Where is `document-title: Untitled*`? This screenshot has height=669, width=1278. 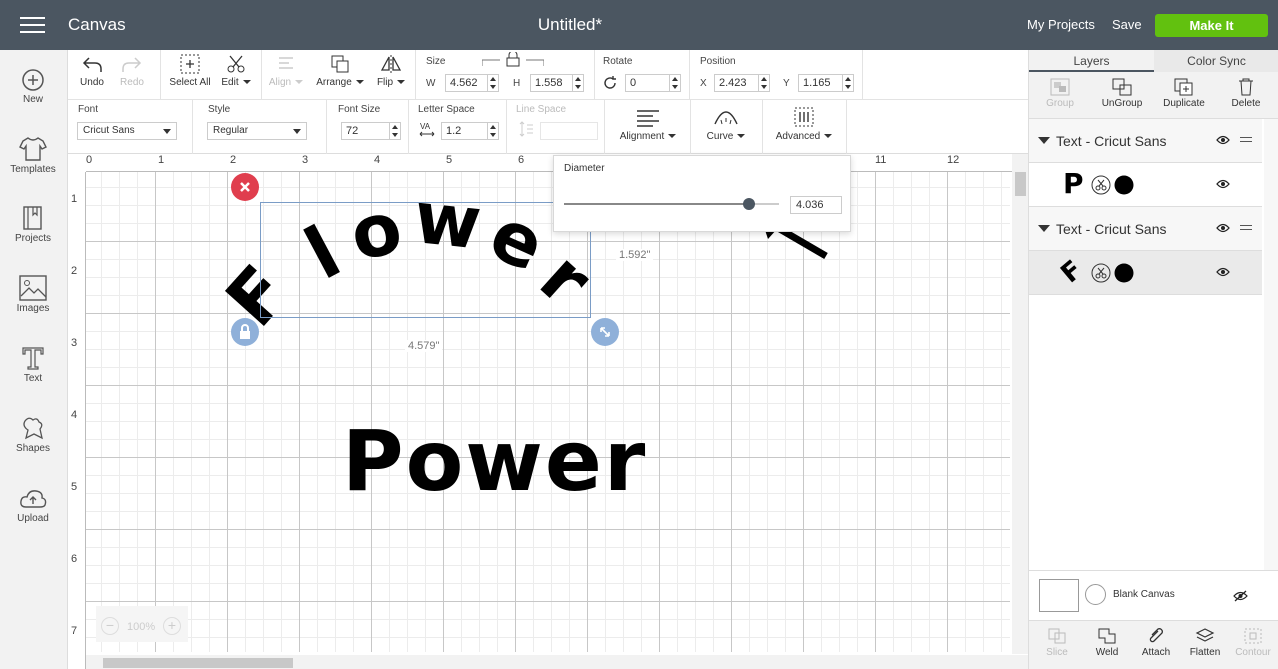
document-title: Untitled* is located at coordinates (570, 24).